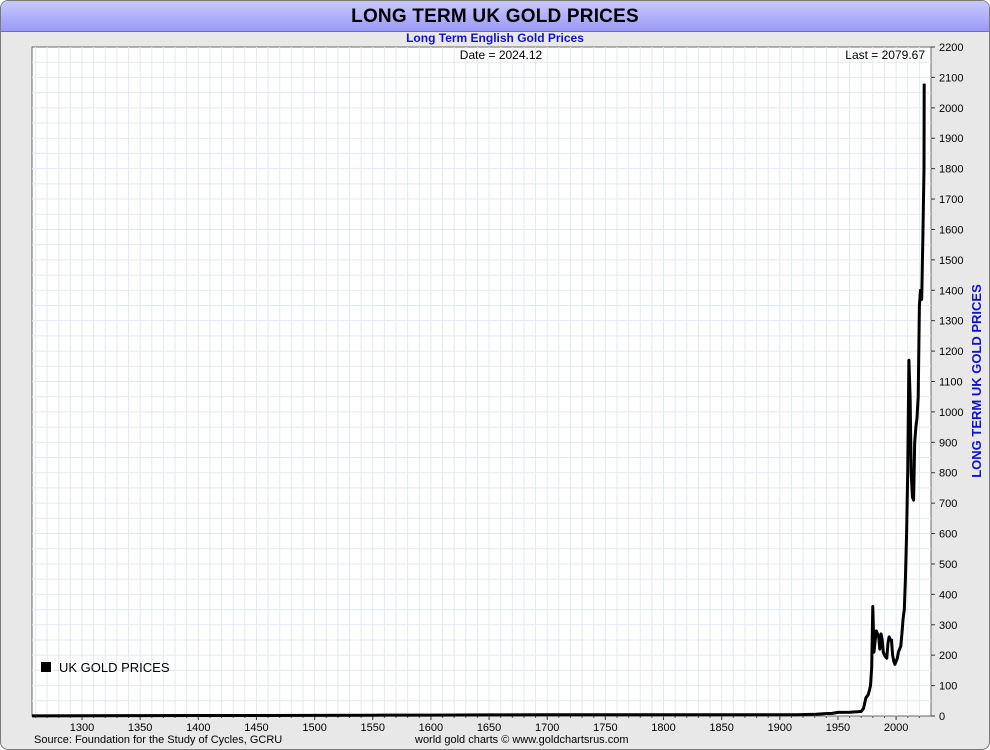 The image size is (990, 750). What do you see at coordinates (114, 667) in the screenshot?
I see `legend-label: UK GOLD PRICES` at bounding box center [114, 667].